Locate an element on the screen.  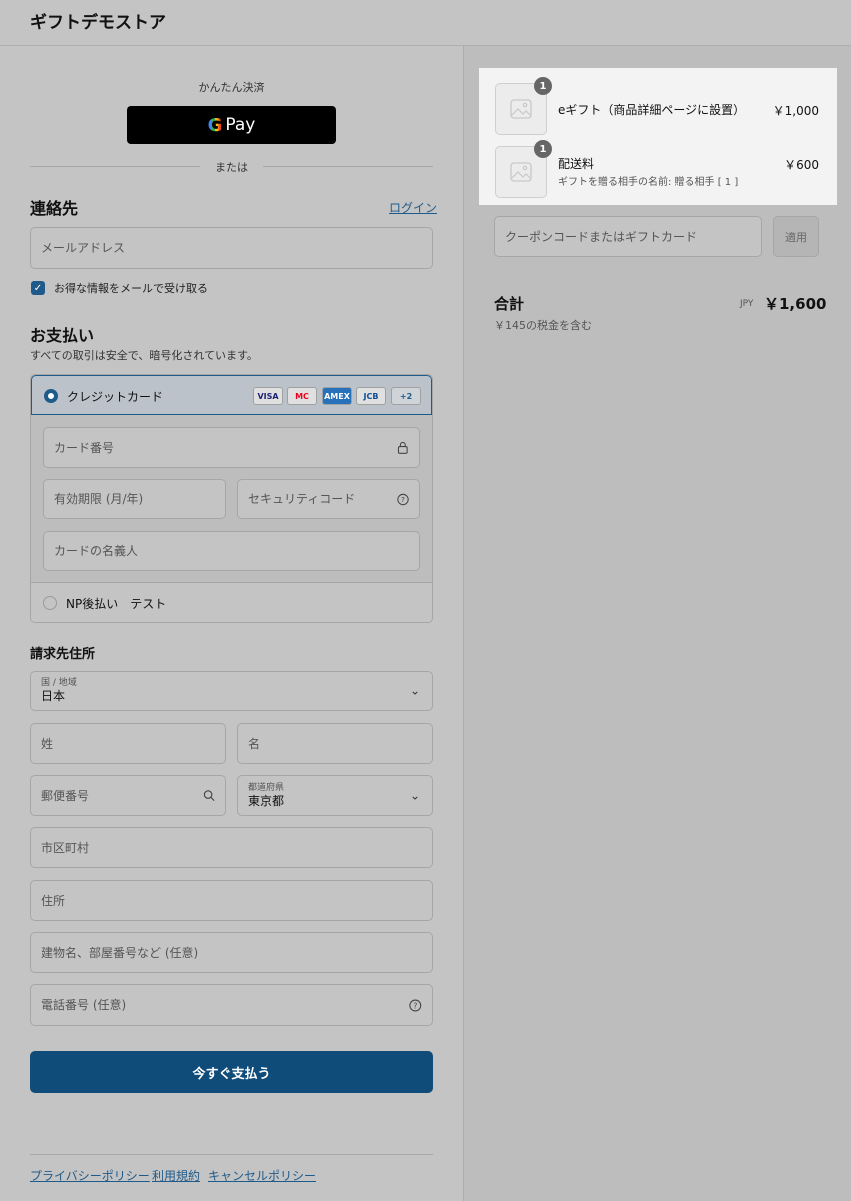
newsletter-option: ✓ お得な情報をメールで受け取る is located at coordinates (119, 288).